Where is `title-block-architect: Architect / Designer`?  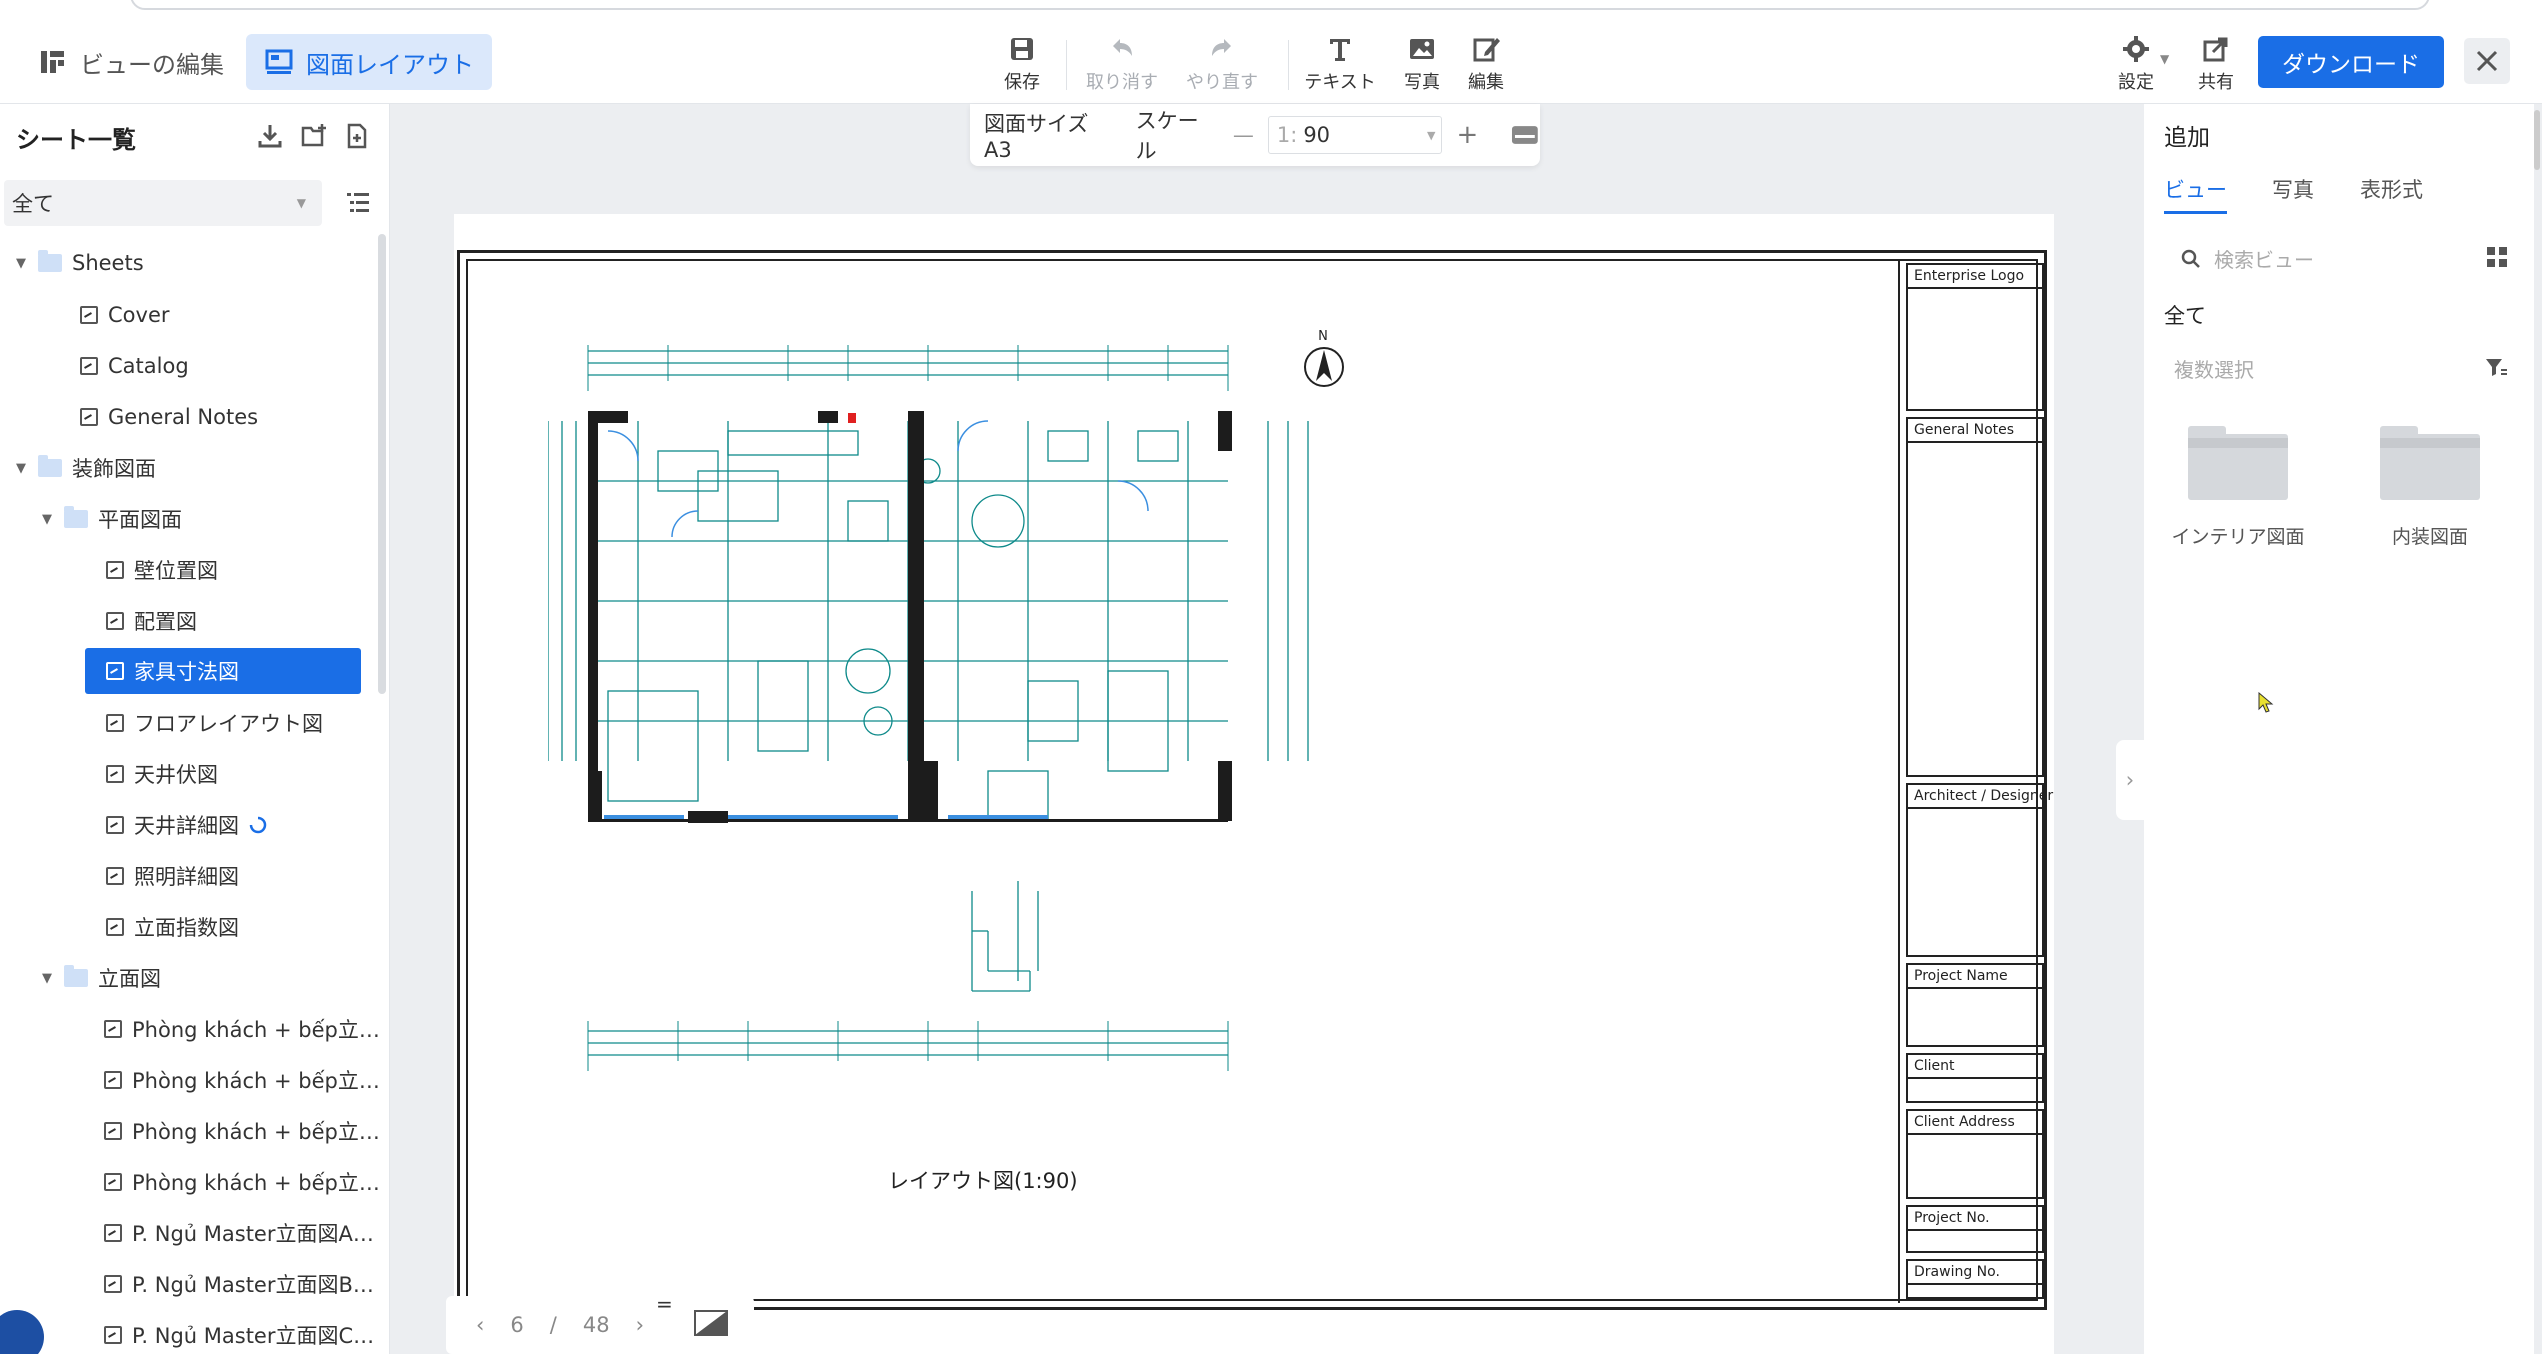
title-block-architect: Architect / Designer is located at coordinates (1979, 870).